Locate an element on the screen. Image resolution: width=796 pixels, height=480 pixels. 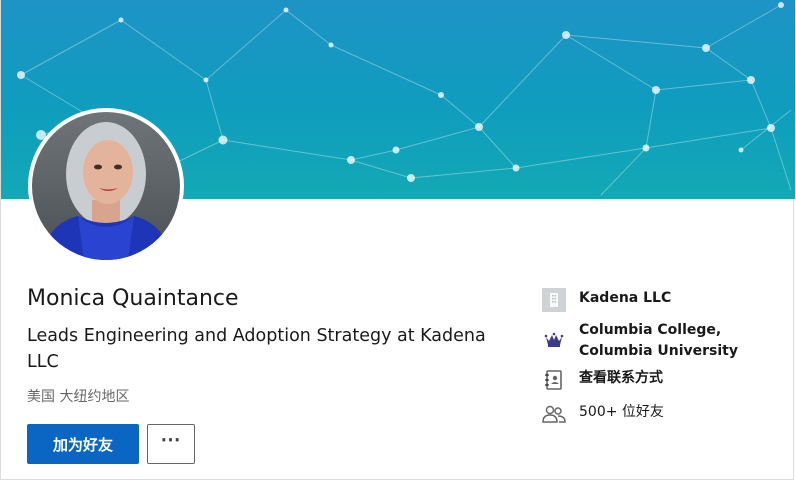
contact-info-link: 查看联系方式 is located at coordinates (602, 380).